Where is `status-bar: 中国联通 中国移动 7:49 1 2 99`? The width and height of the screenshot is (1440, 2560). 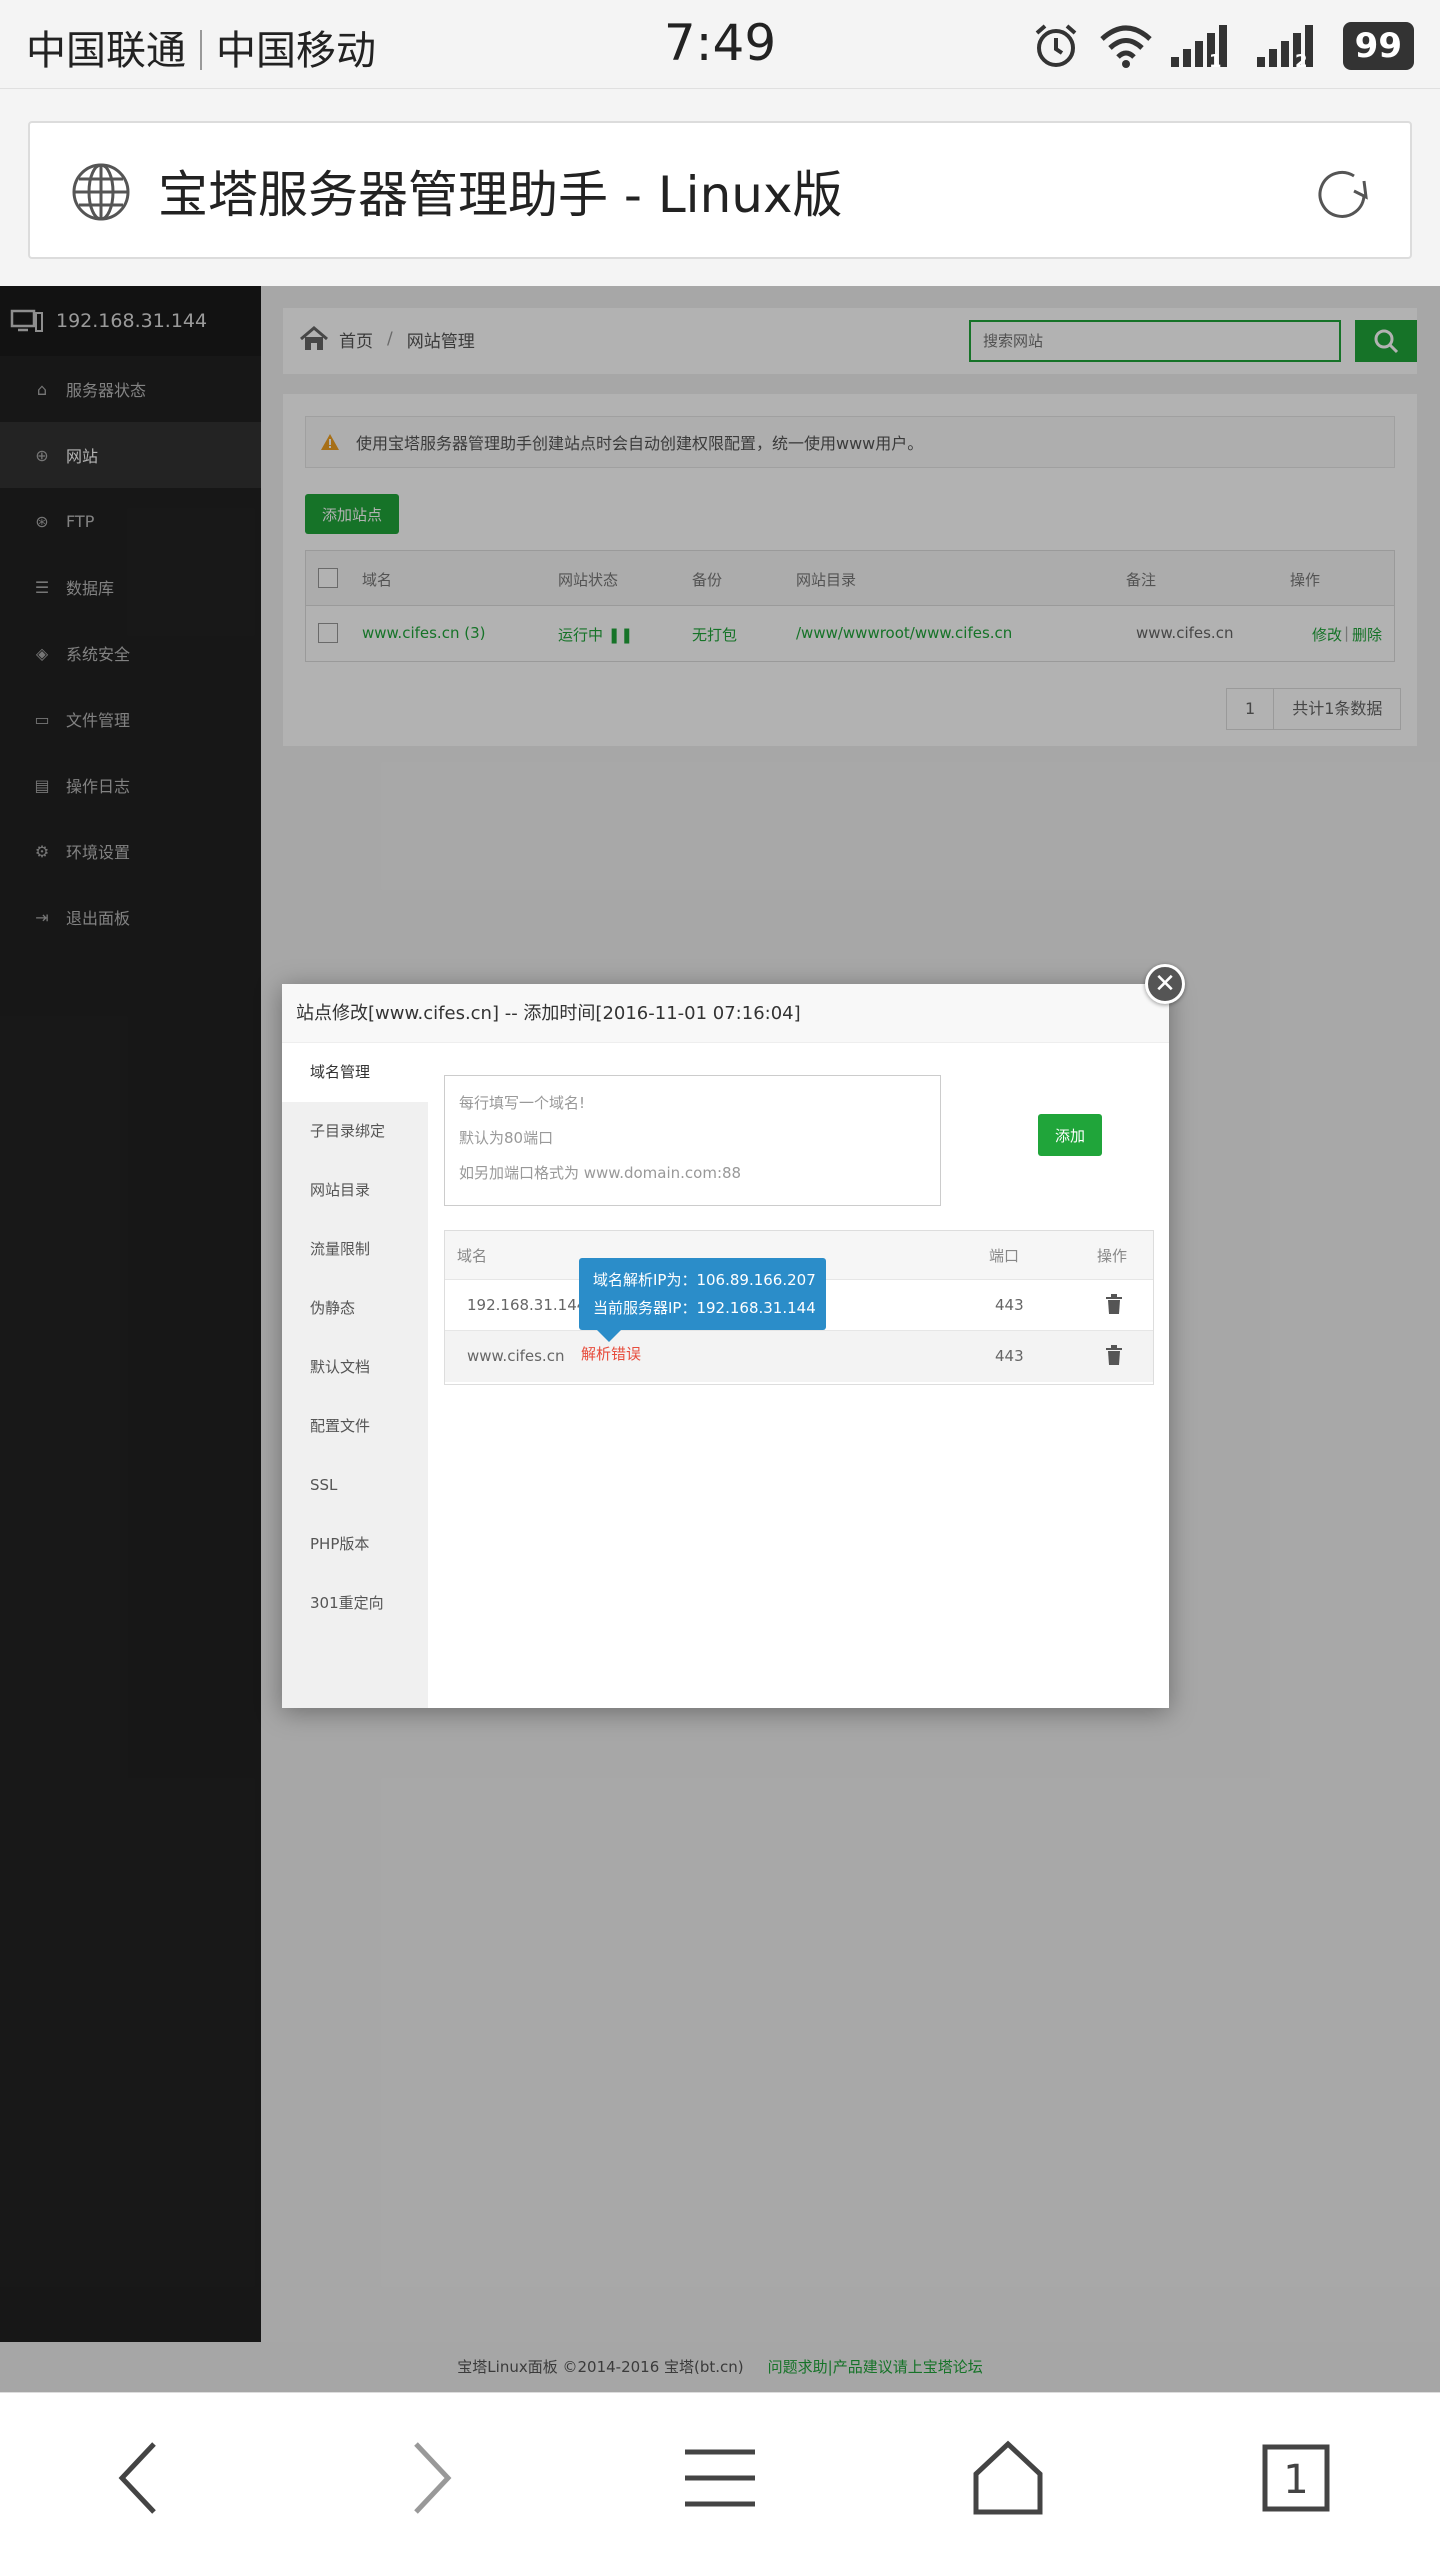 status-bar: 中国联通 中国移动 7:49 1 2 99 is located at coordinates (720, 44).